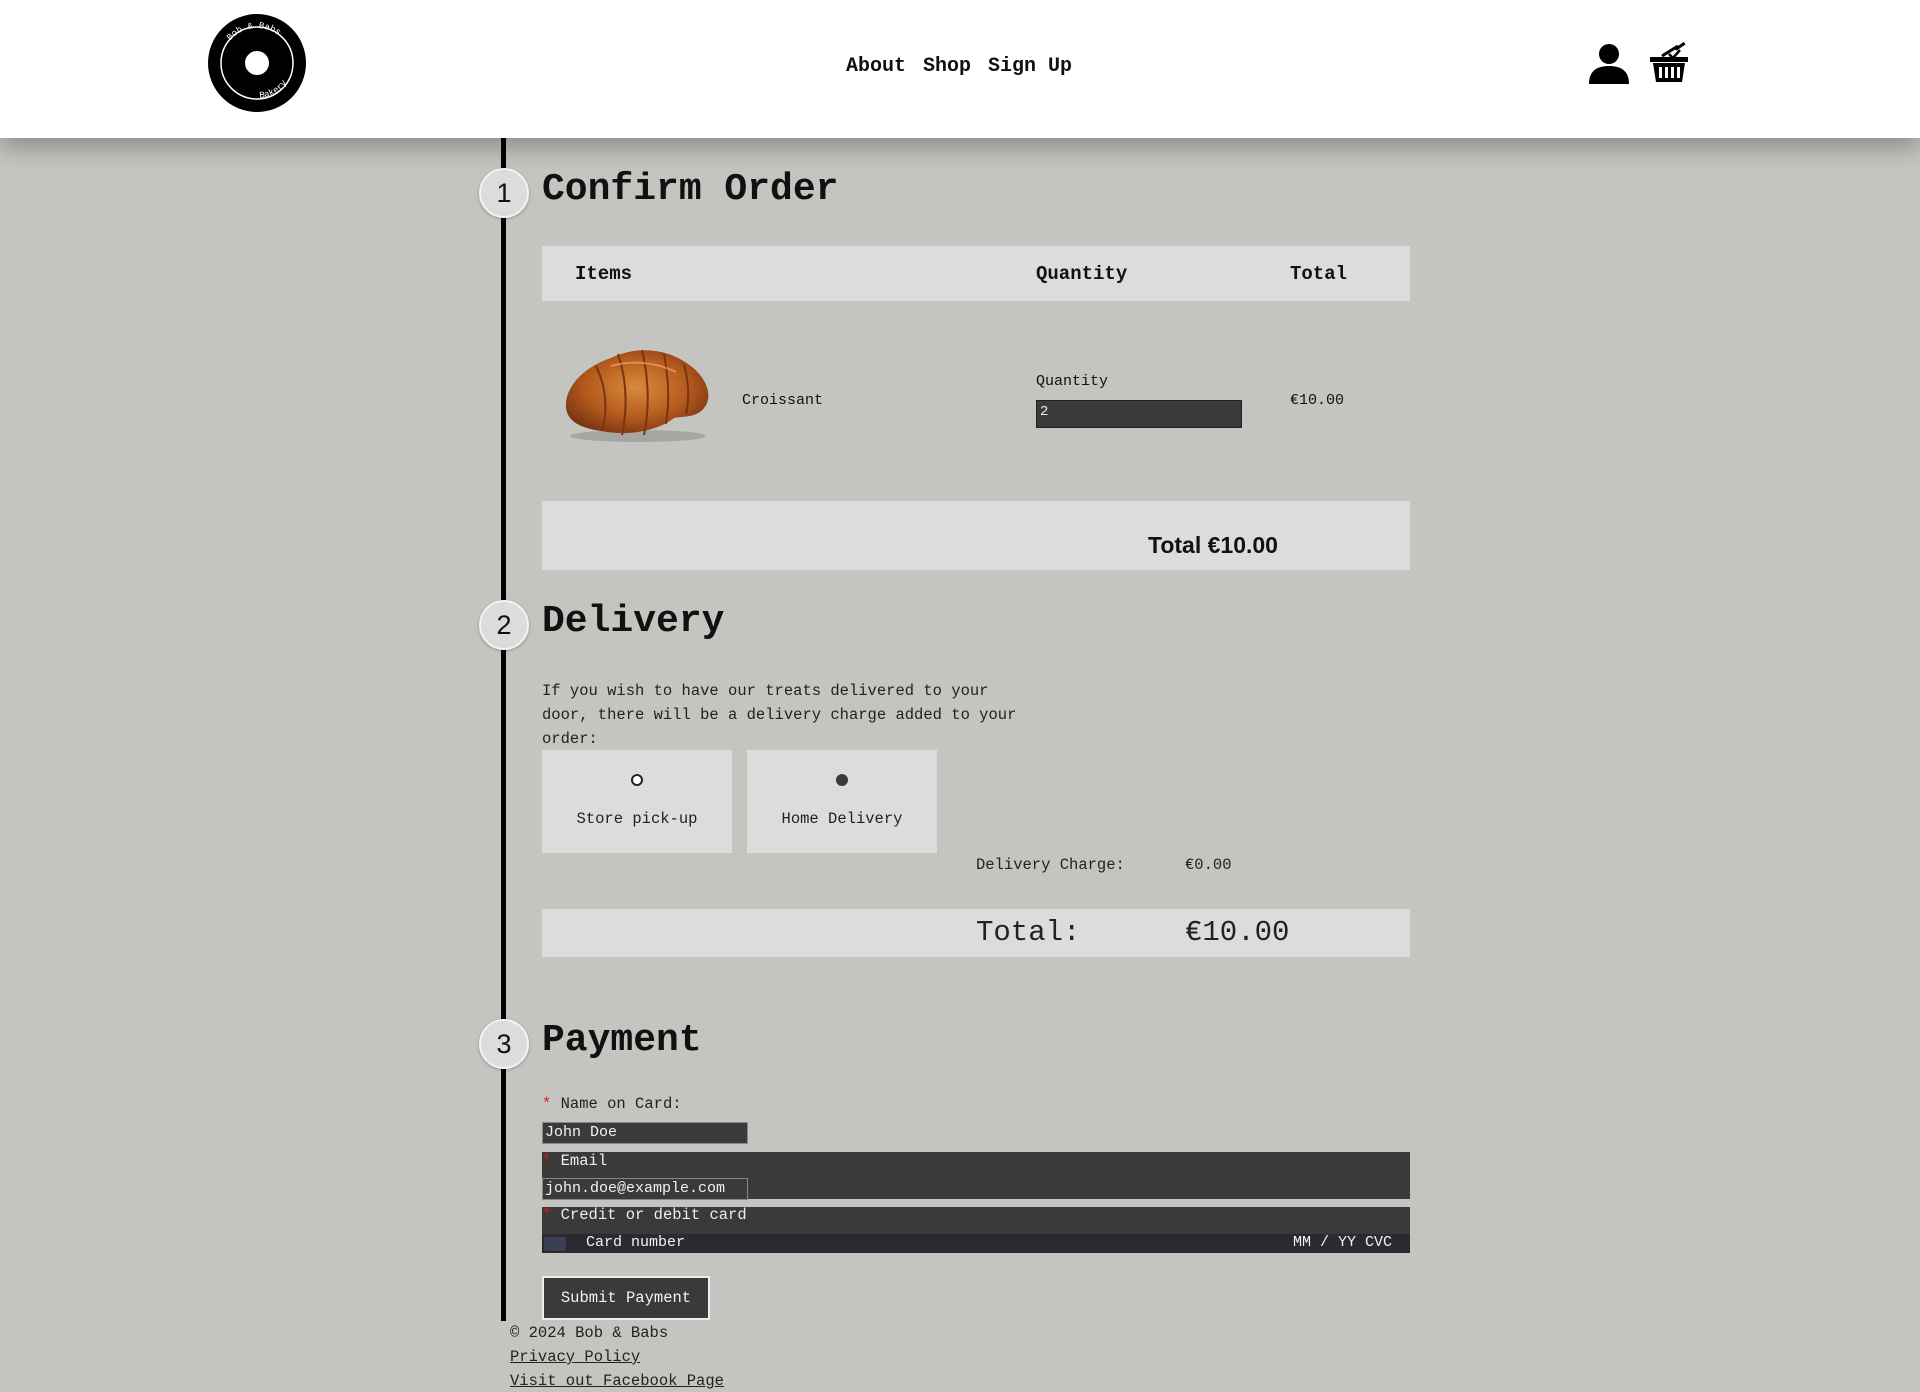 This screenshot has width=1920, height=1392. What do you see at coordinates (604, 274) in the screenshot?
I see `items-column-header: Items` at bounding box center [604, 274].